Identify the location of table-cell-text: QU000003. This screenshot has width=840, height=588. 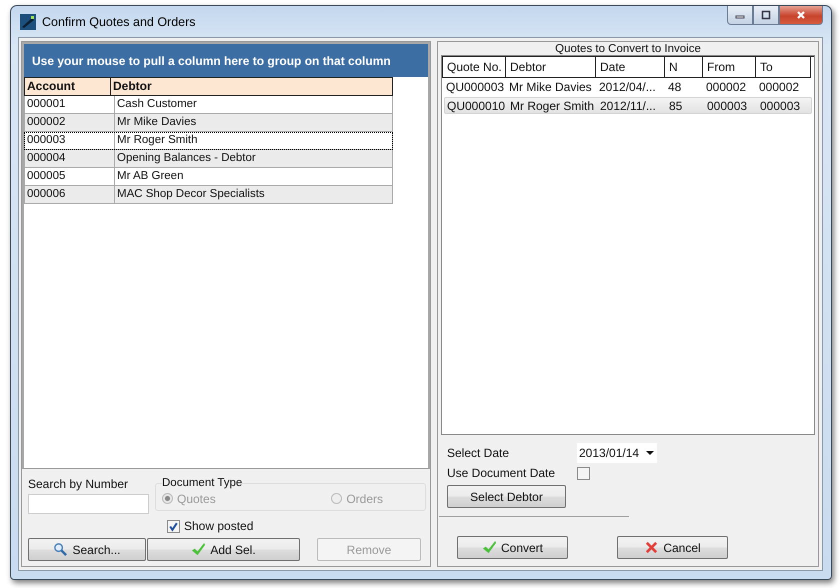
(475, 87).